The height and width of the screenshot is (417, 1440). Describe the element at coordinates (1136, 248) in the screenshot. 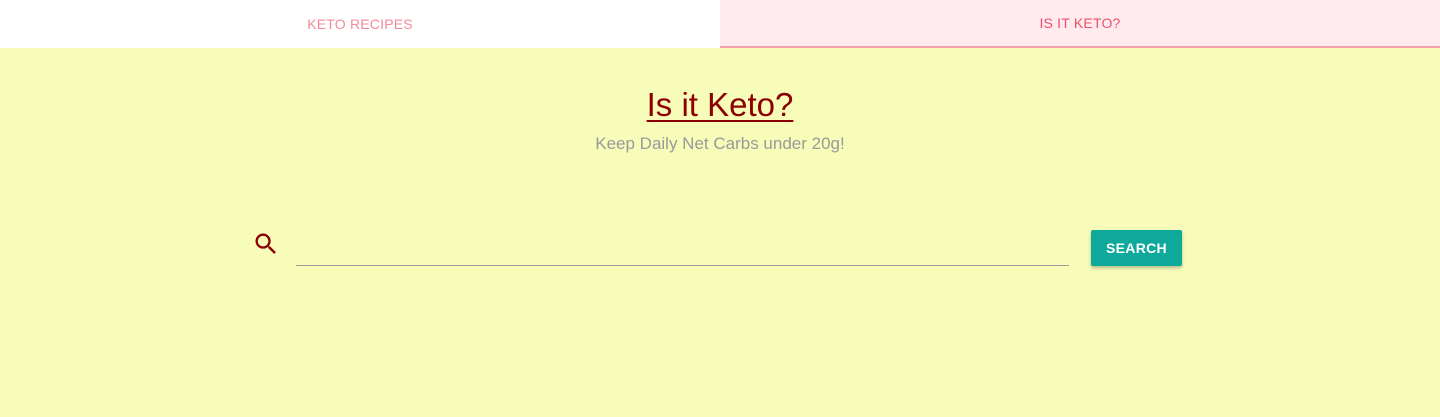

I see `search-button: SEARCH` at that location.